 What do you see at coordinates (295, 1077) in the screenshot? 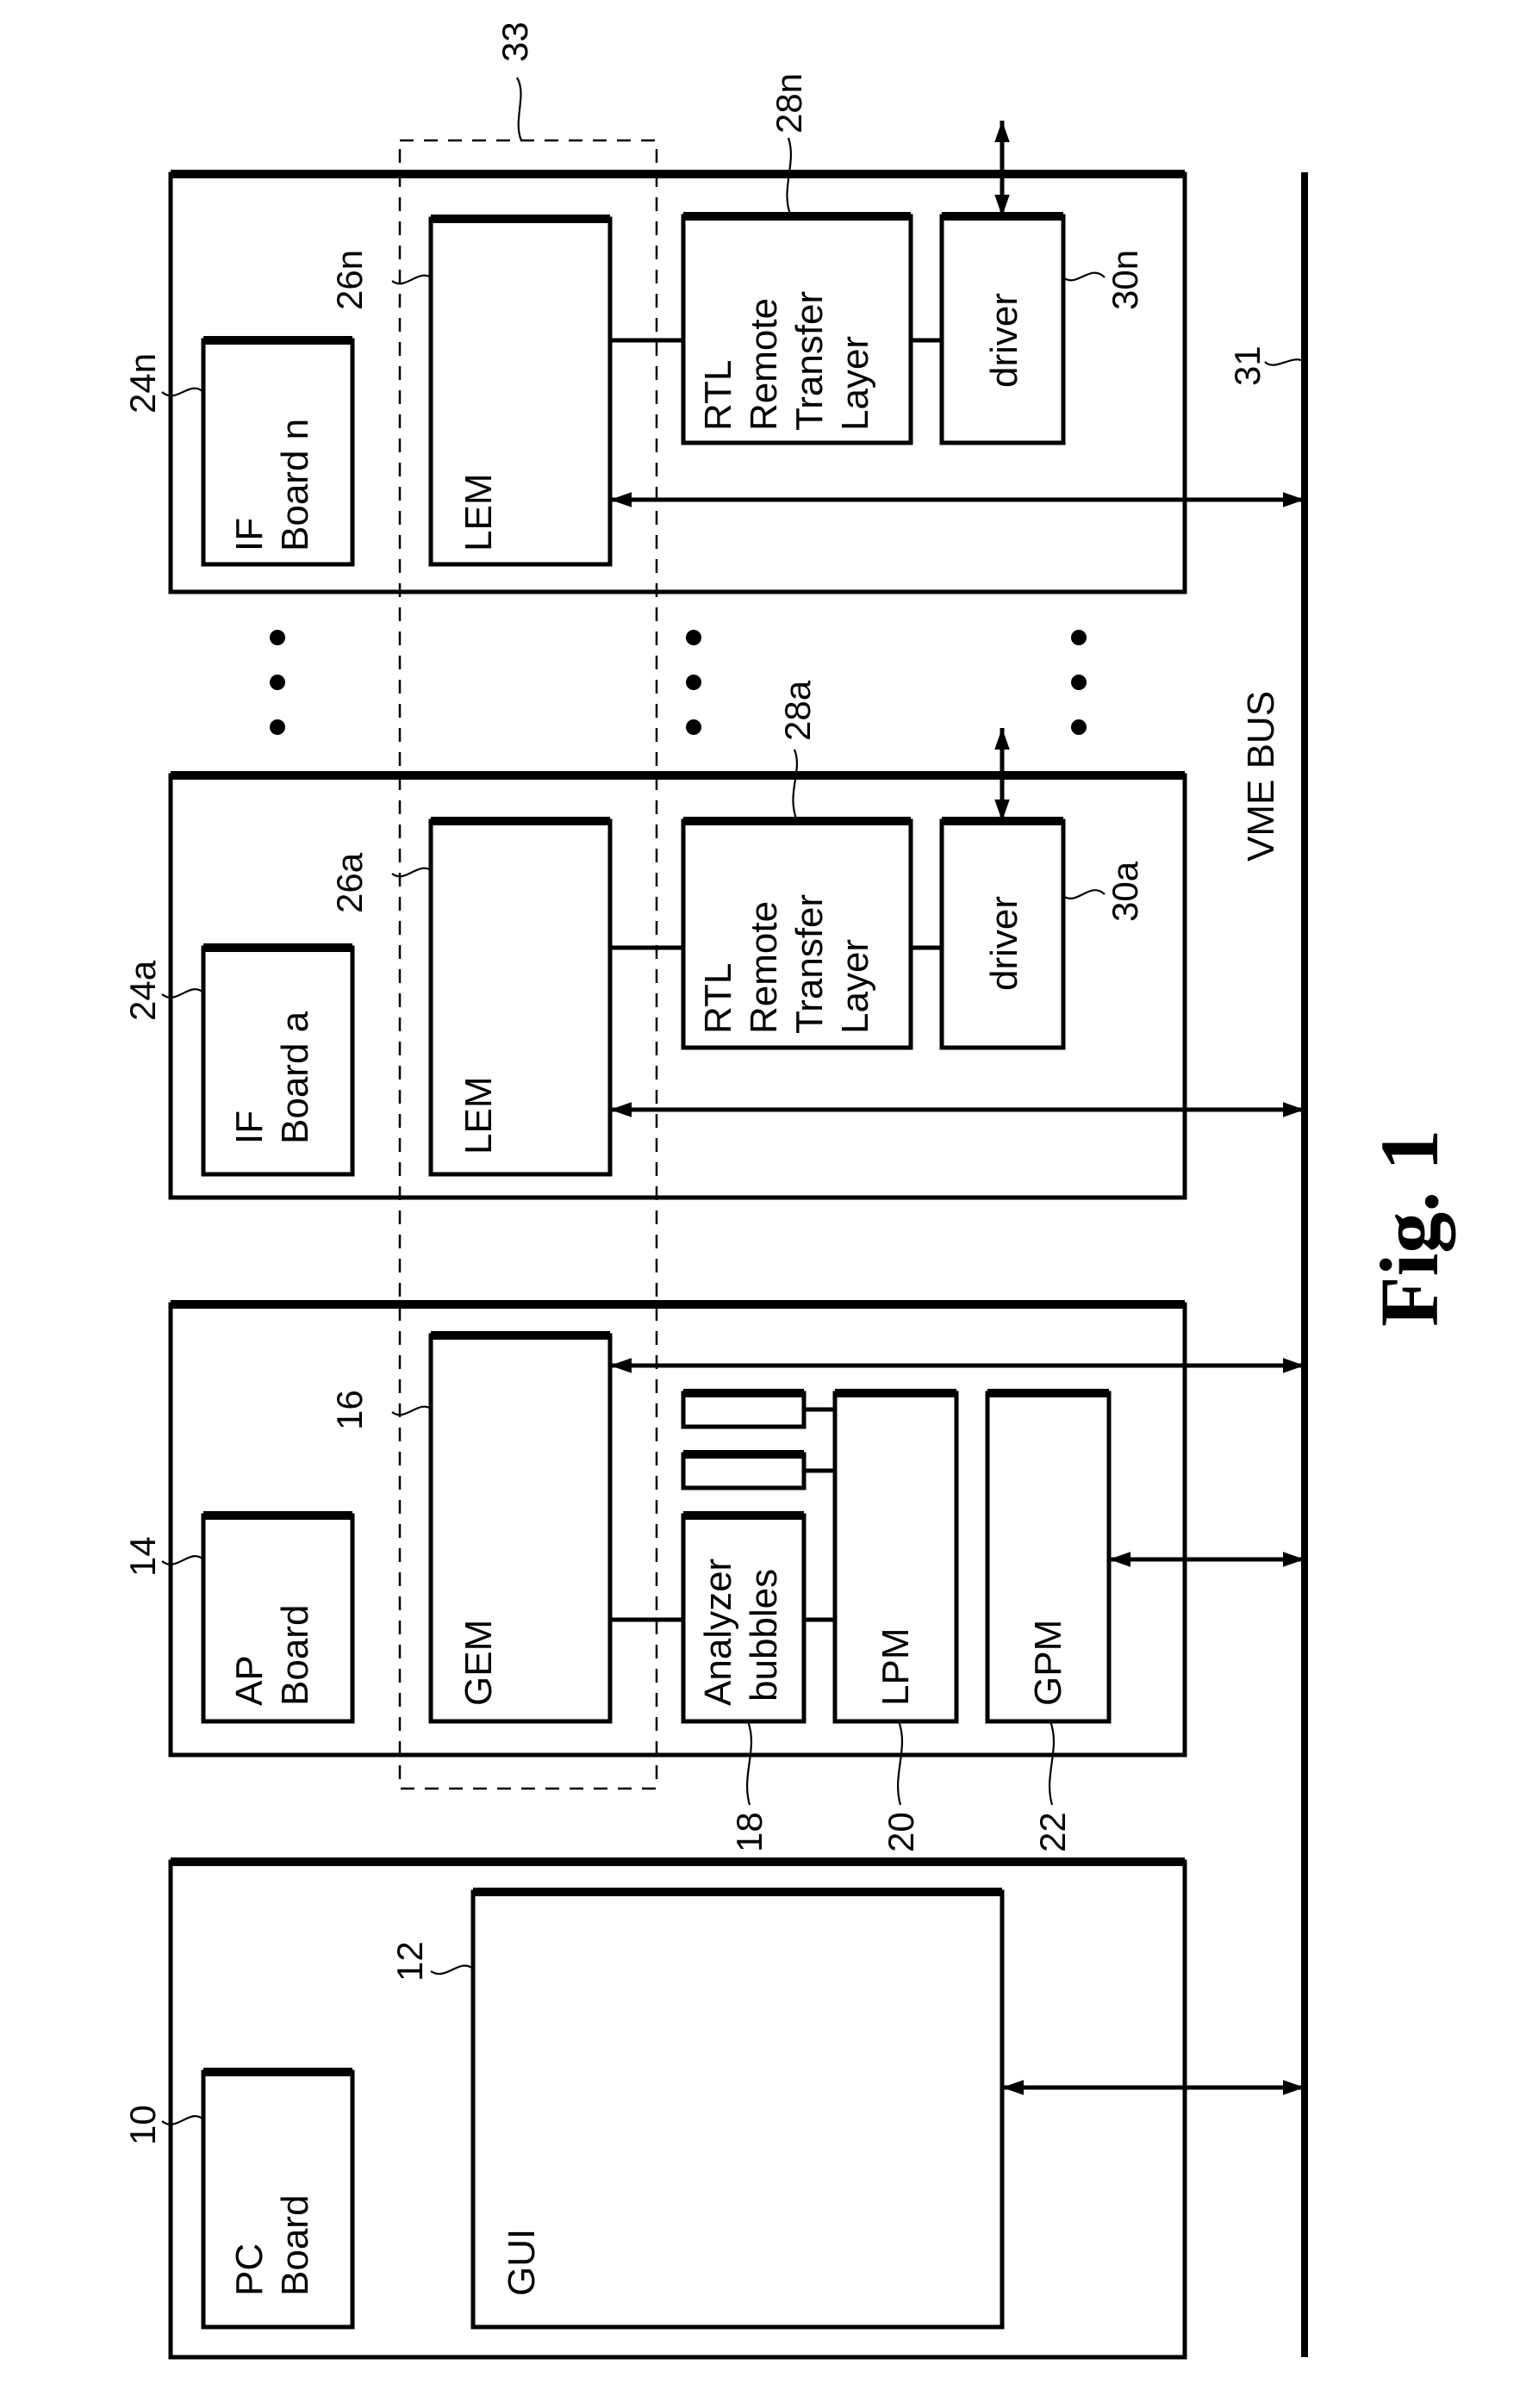
I see `if-board-a-label-line2: Board a` at bounding box center [295, 1077].